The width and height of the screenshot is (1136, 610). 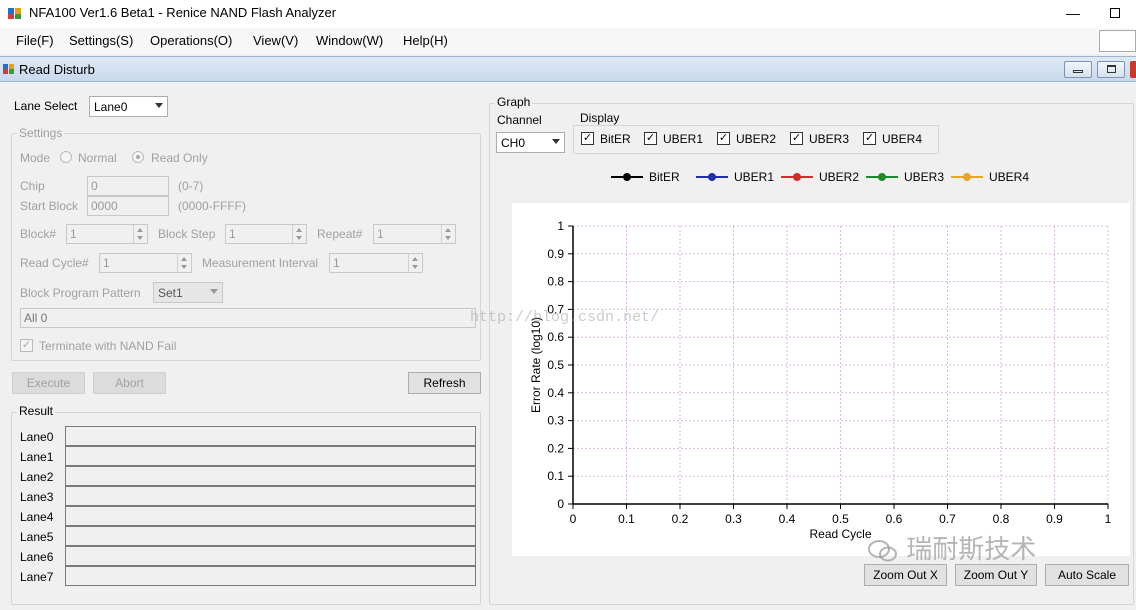 What do you see at coordinates (514, 102) in the screenshot?
I see `graph-group-title: Graph` at bounding box center [514, 102].